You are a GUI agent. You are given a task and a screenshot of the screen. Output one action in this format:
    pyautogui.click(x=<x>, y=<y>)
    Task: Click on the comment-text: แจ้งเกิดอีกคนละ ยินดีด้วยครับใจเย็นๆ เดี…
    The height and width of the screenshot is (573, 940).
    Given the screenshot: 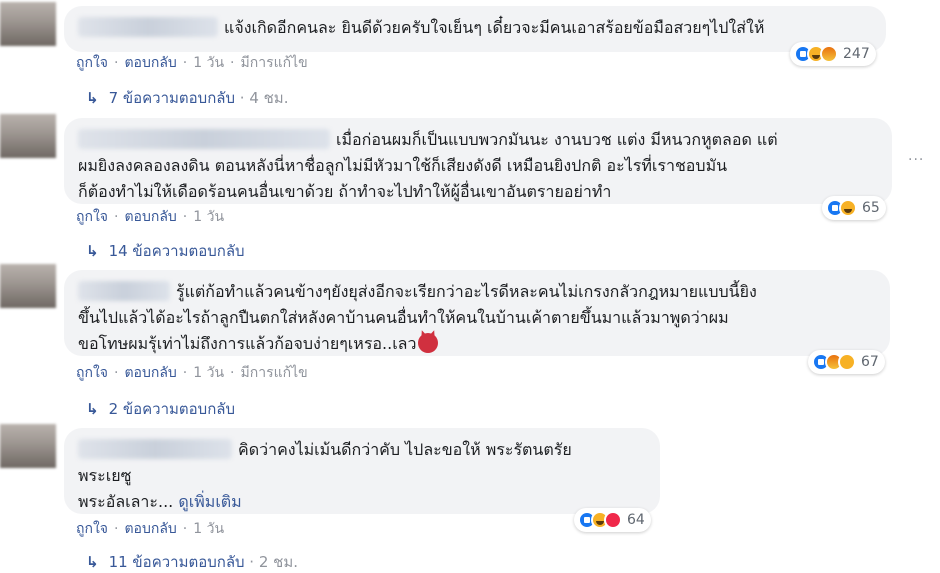 What is the action you would take?
    pyautogui.click(x=494, y=27)
    